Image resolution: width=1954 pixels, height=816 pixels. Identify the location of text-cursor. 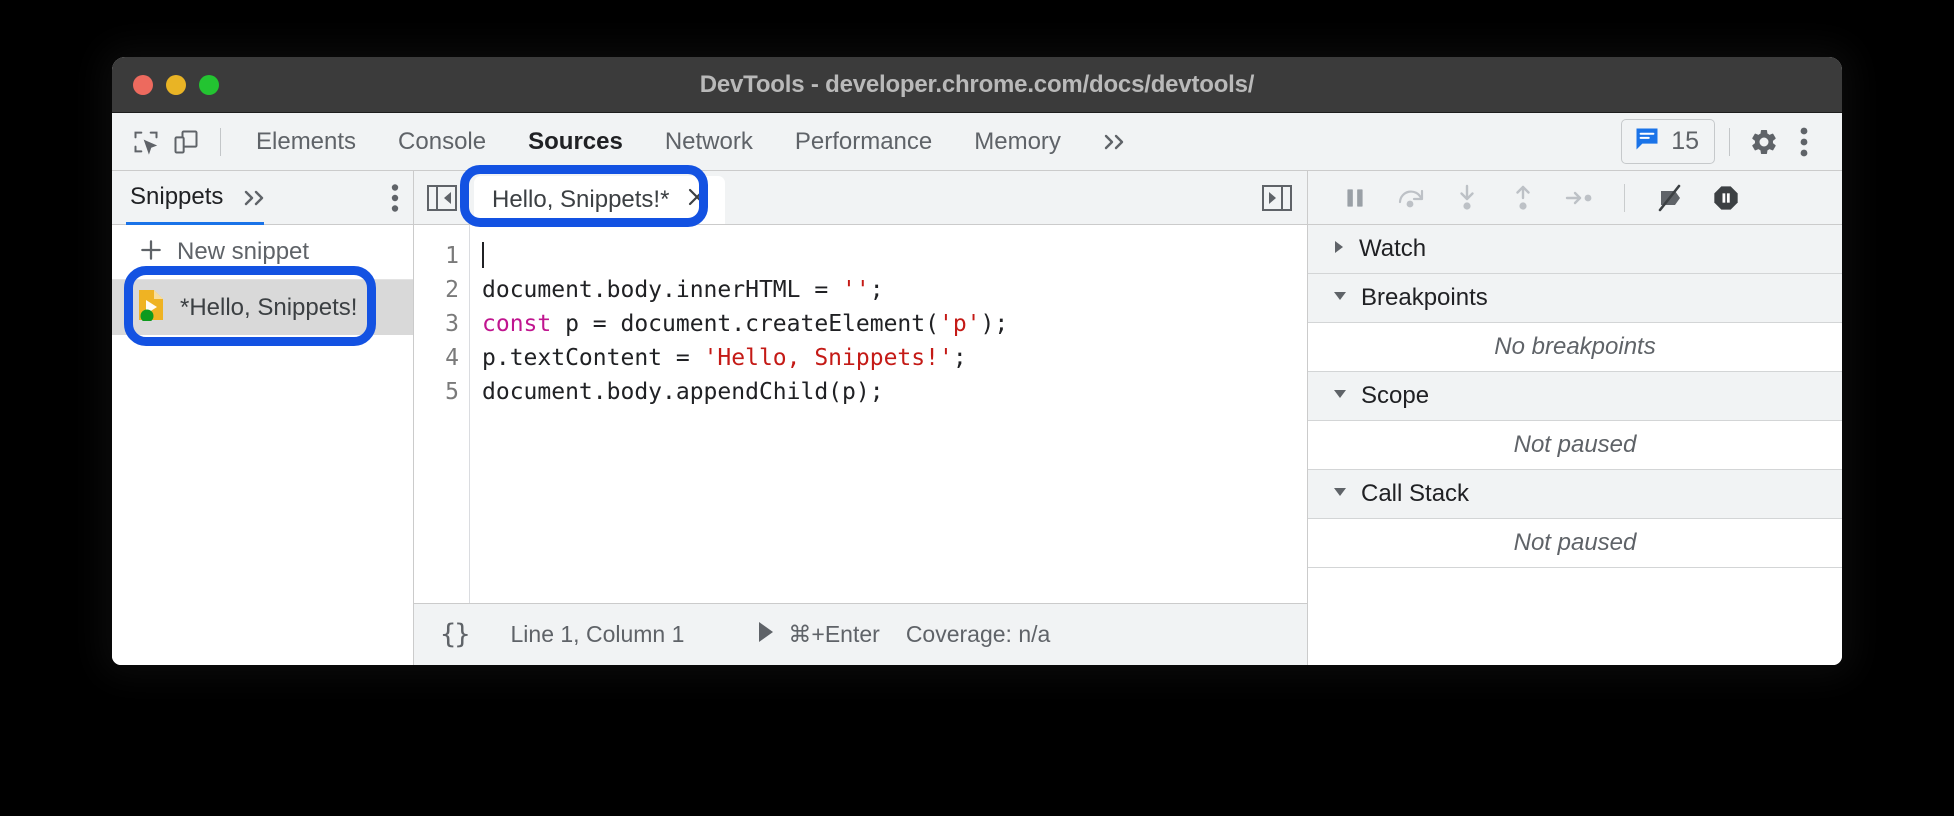
(483, 255).